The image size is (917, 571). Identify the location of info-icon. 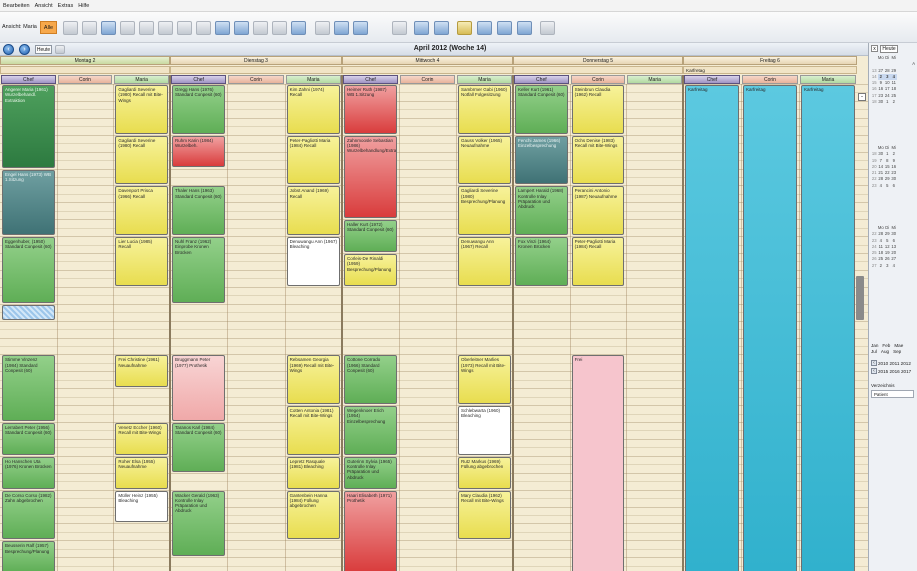
(399, 28).